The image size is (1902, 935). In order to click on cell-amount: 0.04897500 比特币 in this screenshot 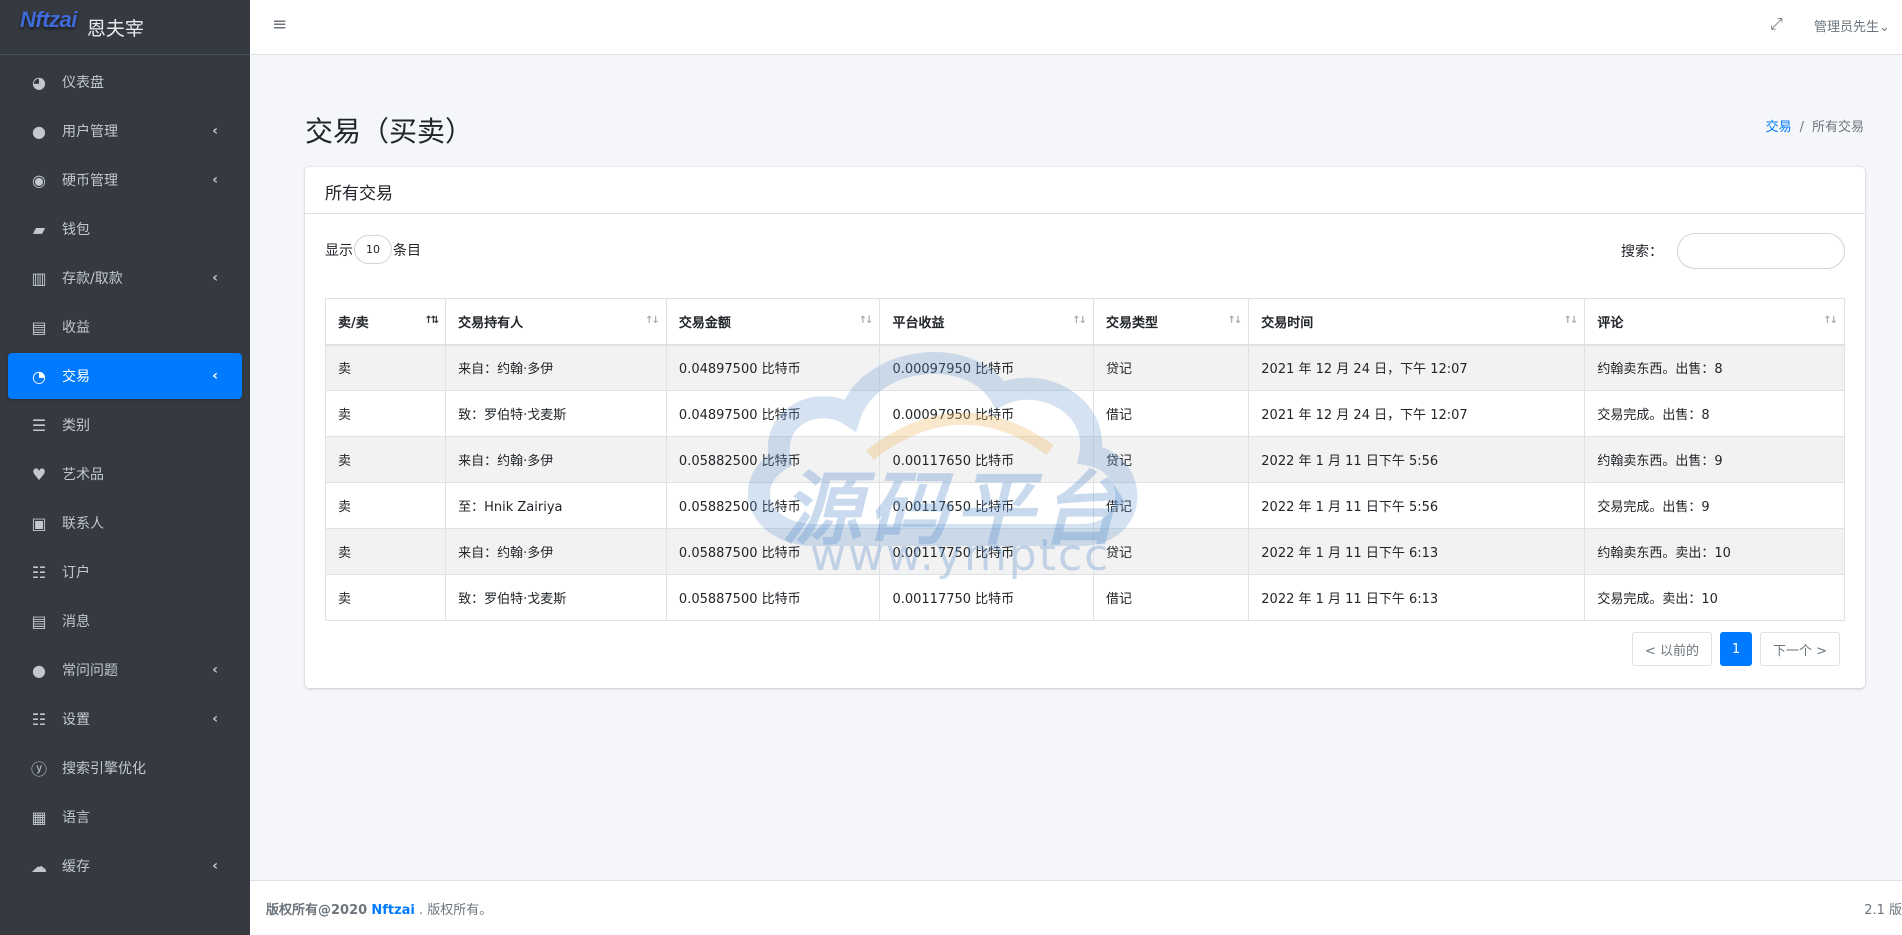, I will do `click(773, 367)`.